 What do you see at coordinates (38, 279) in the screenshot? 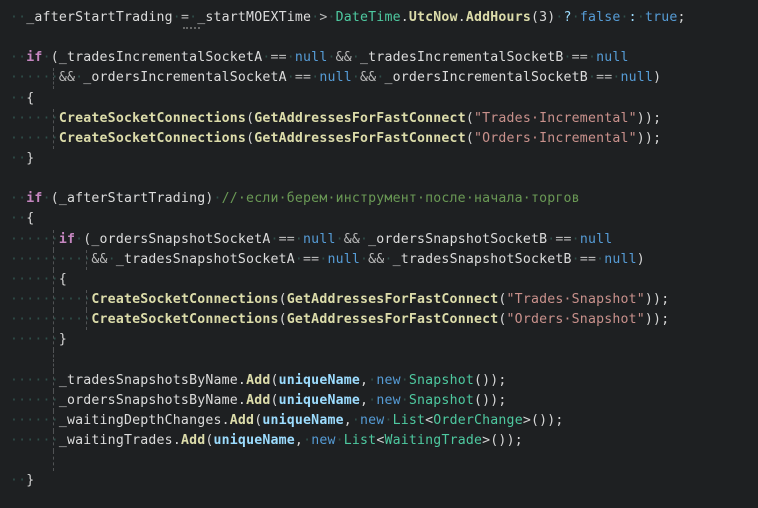
I see `code-line-content: ······{` at bounding box center [38, 279].